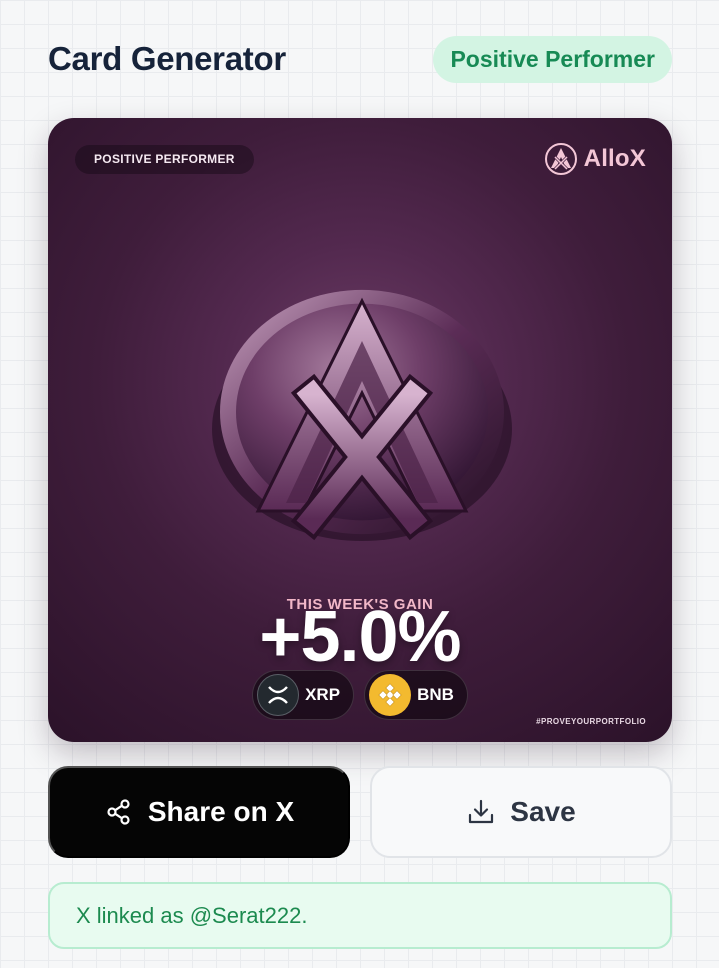  What do you see at coordinates (278, 695) in the screenshot?
I see `xrp-icon` at bounding box center [278, 695].